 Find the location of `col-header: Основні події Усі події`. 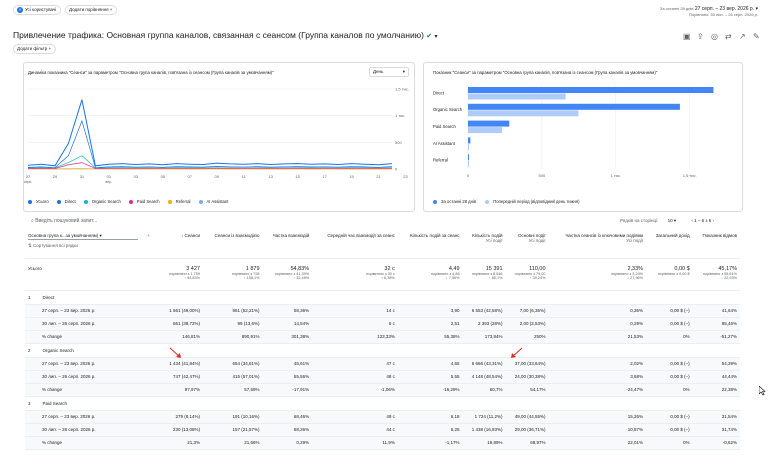

col-header: Основні події Усі події is located at coordinates (527, 244).